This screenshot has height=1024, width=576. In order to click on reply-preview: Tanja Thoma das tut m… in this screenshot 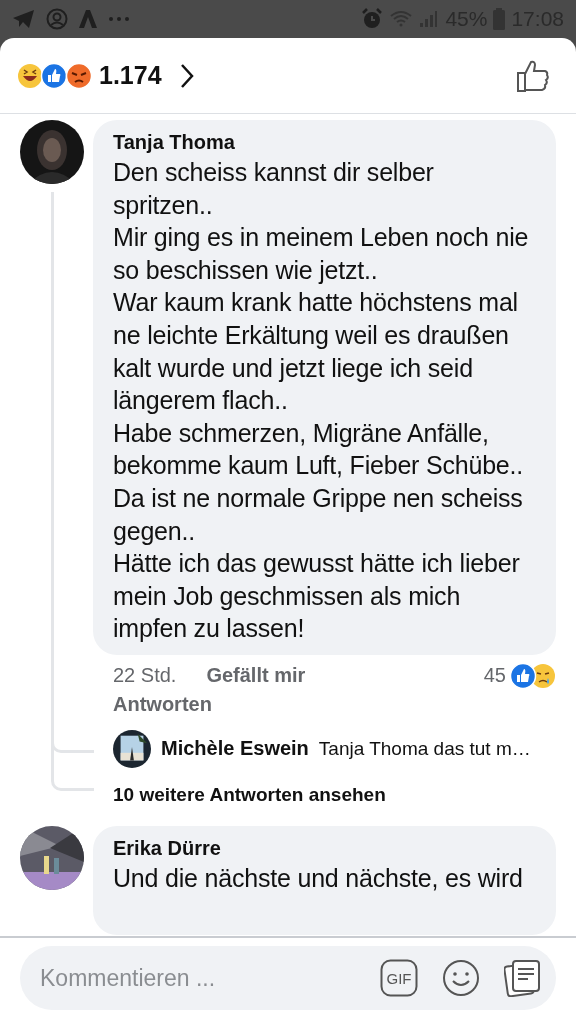, I will do `click(424, 748)`.